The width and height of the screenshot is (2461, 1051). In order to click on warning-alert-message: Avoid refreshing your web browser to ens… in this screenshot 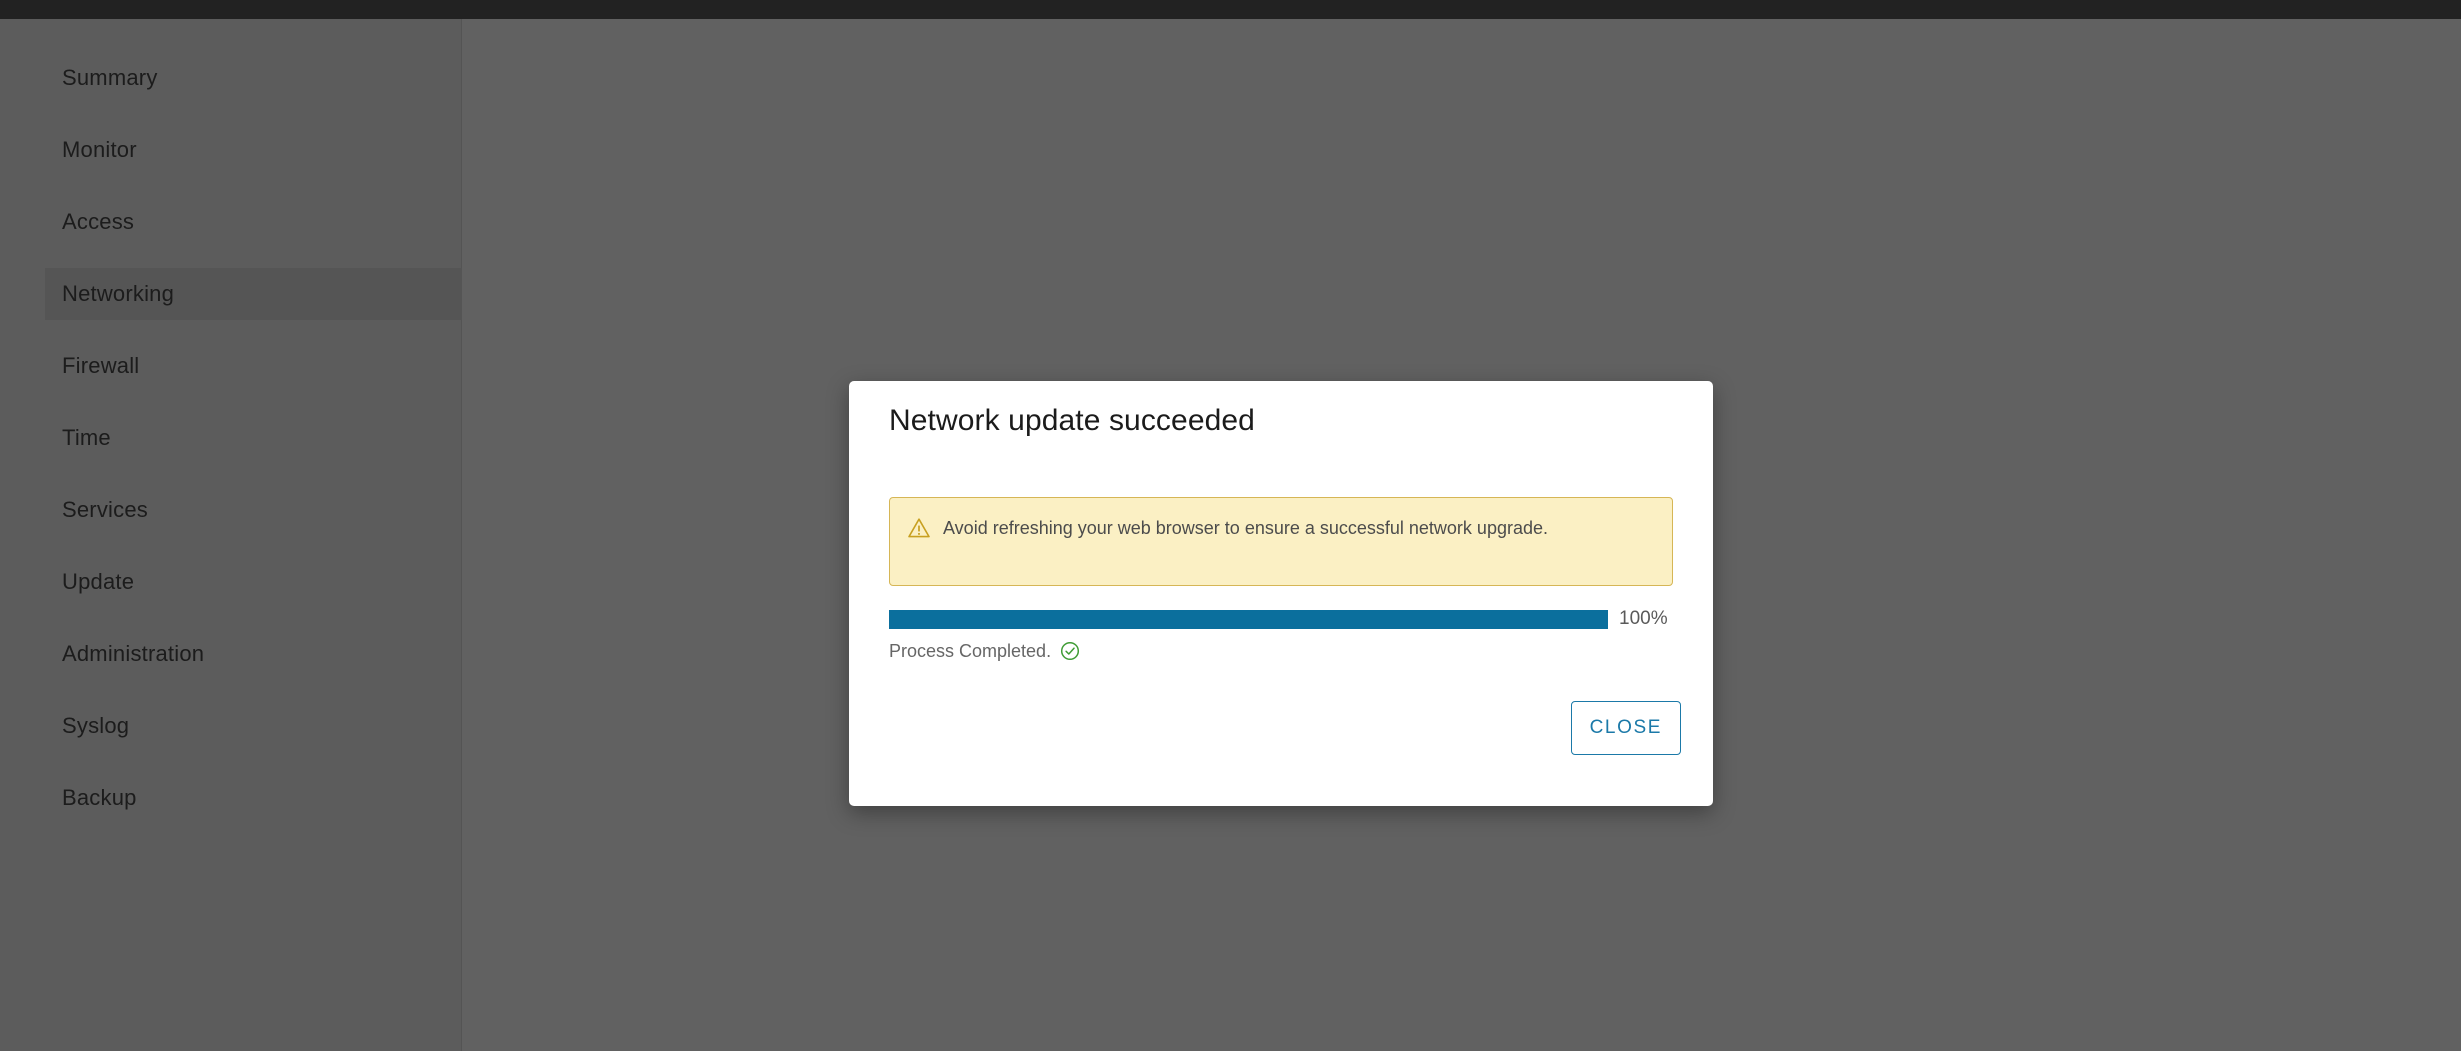, I will do `click(1245, 528)`.